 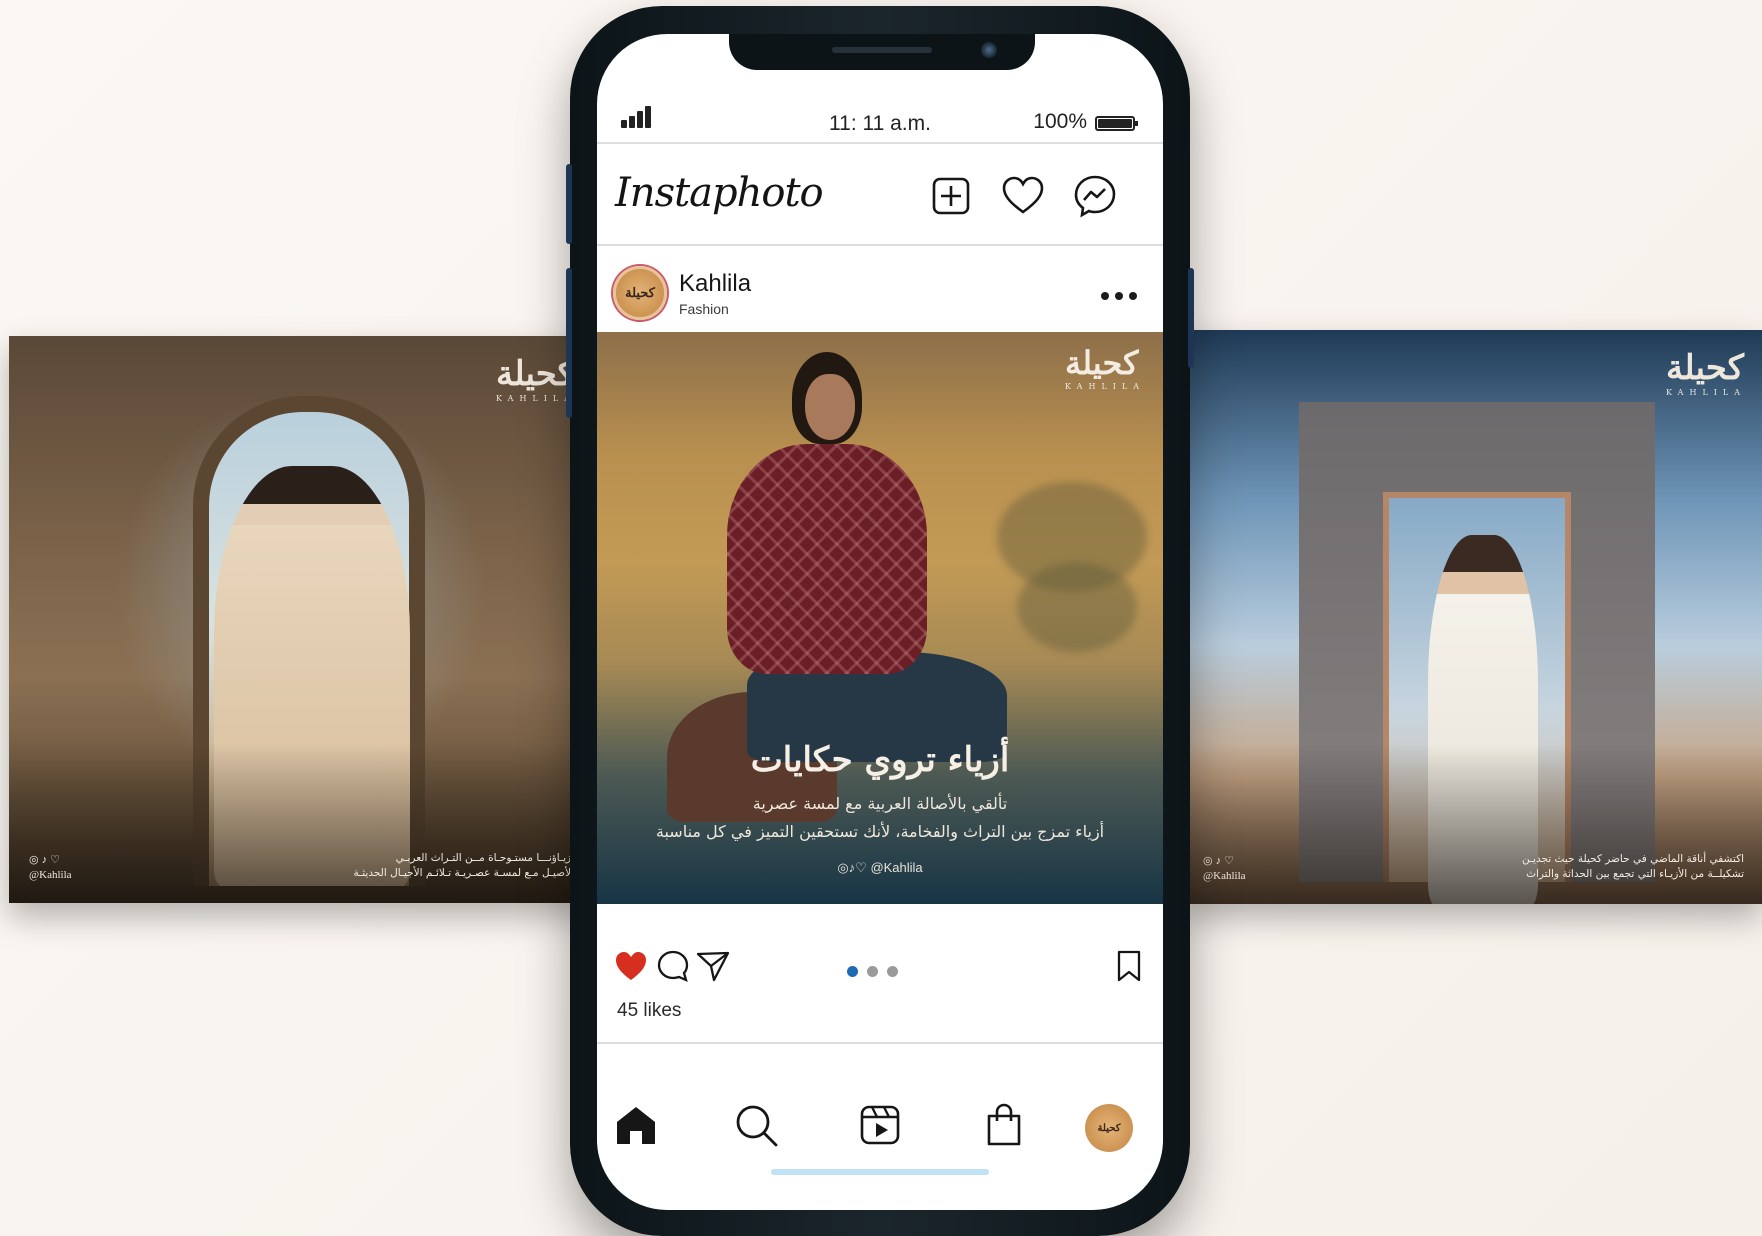 What do you see at coordinates (1077, 607) in the screenshot?
I see `background-tree` at bounding box center [1077, 607].